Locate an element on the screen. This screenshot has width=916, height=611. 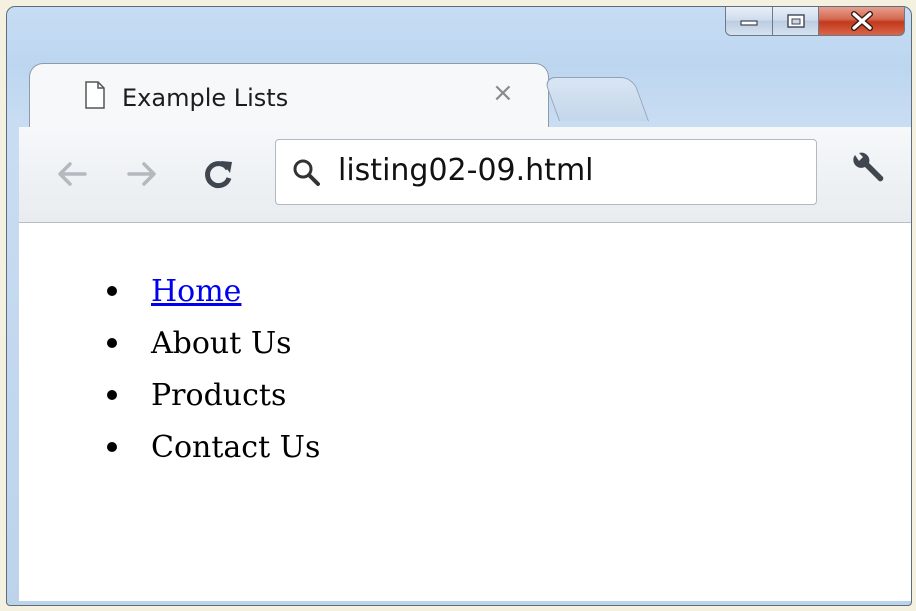
list-item: Contact Us is located at coordinates (213, 447).